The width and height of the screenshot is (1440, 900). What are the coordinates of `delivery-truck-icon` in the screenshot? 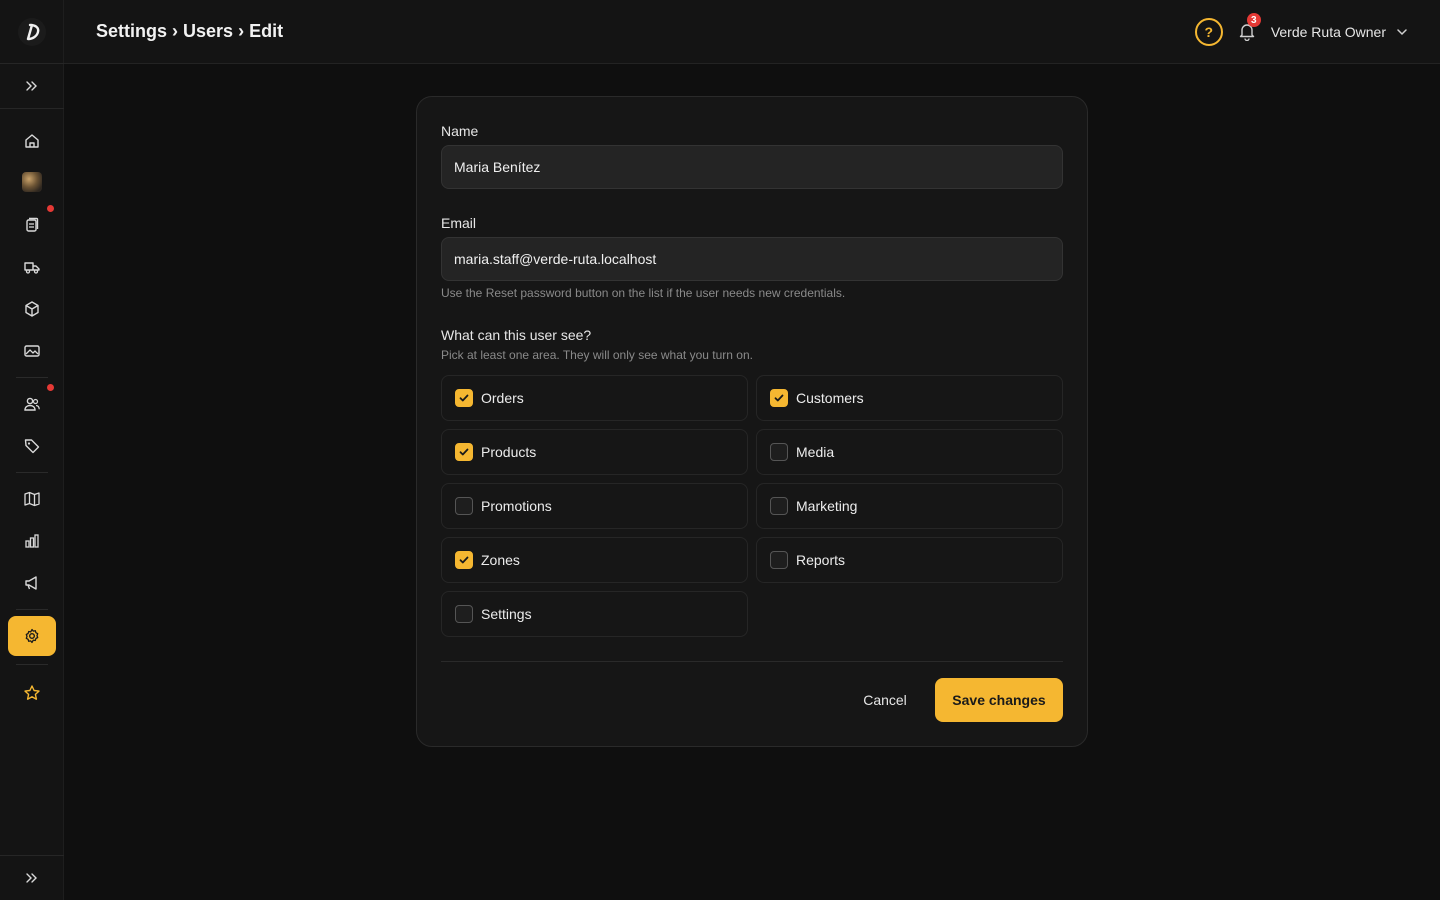 It's located at (32, 268).